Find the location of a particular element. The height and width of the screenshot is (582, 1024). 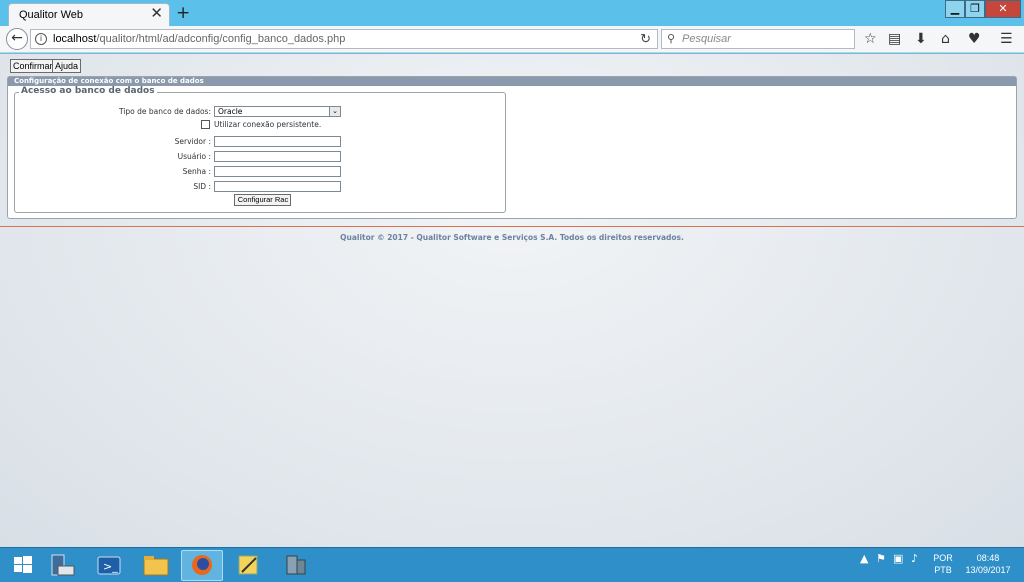

volume-icon: ♪ is located at coordinates (914, 558).